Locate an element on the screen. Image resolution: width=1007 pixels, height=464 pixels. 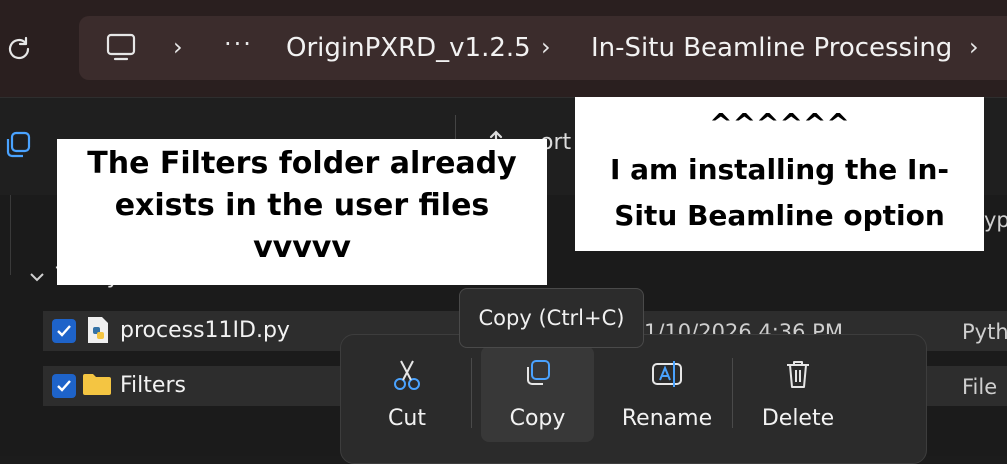
cut-button: Cut is located at coordinates (407, 394).